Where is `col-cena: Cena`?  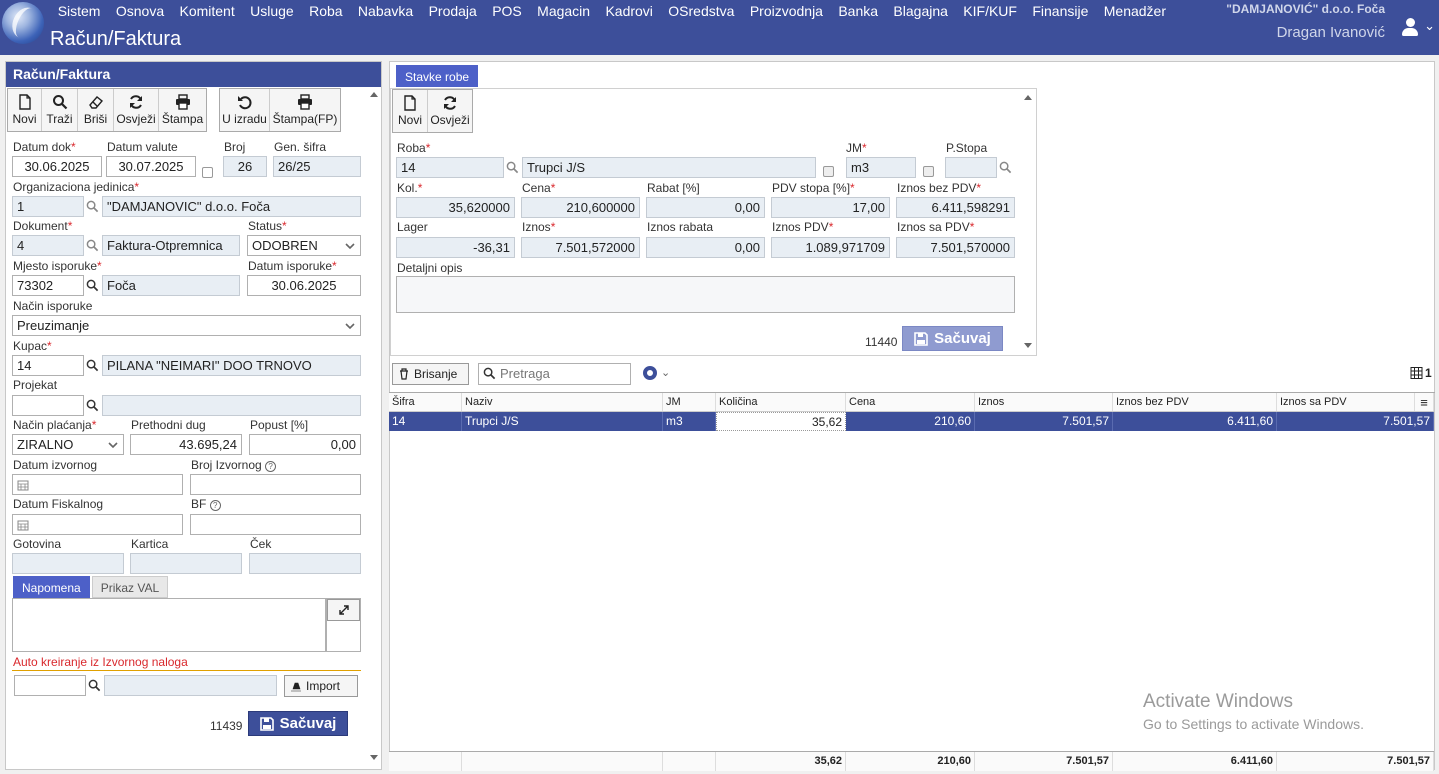 col-cena: Cena is located at coordinates (910, 402).